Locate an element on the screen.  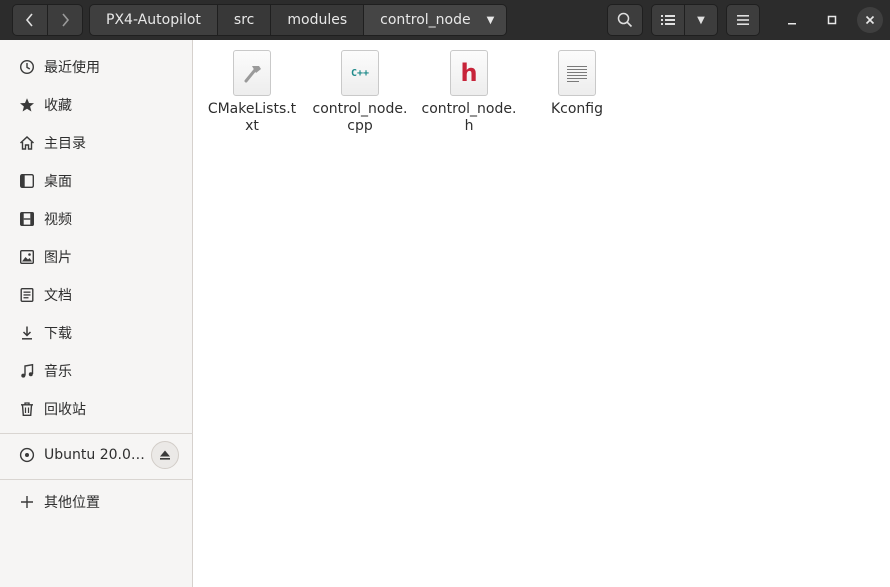
cpp-file-icon: C++ is located at coordinates (360, 73).